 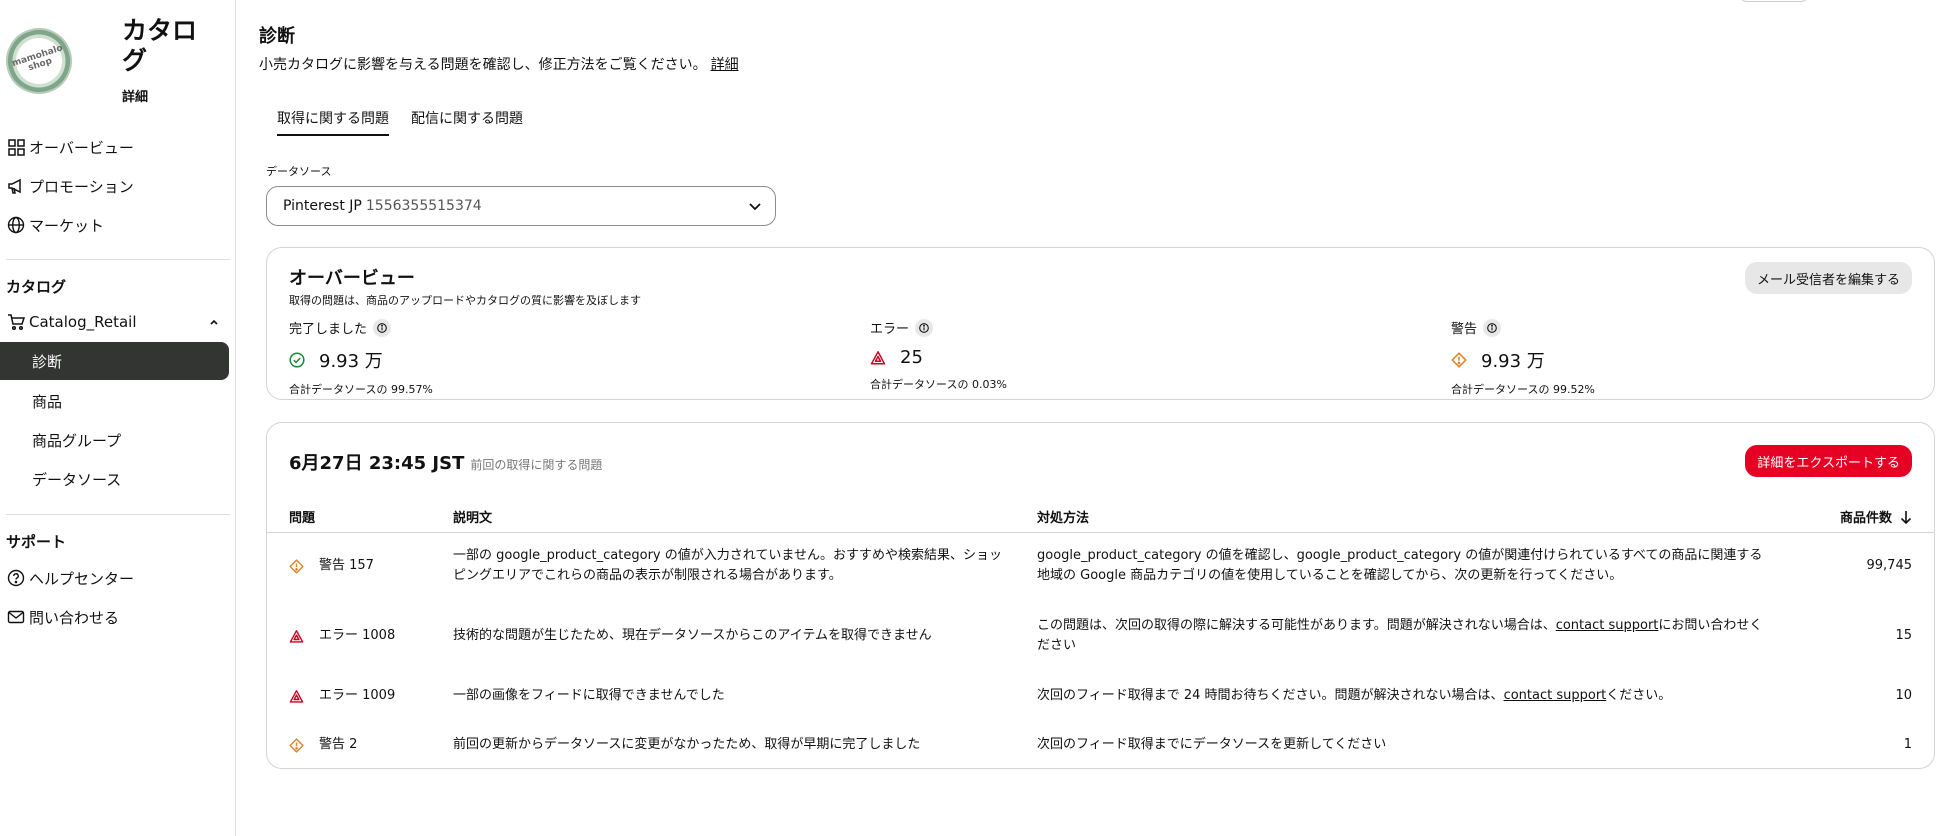 I want to click on nav-promotion: プロモーション, so click(x=70, y=186).